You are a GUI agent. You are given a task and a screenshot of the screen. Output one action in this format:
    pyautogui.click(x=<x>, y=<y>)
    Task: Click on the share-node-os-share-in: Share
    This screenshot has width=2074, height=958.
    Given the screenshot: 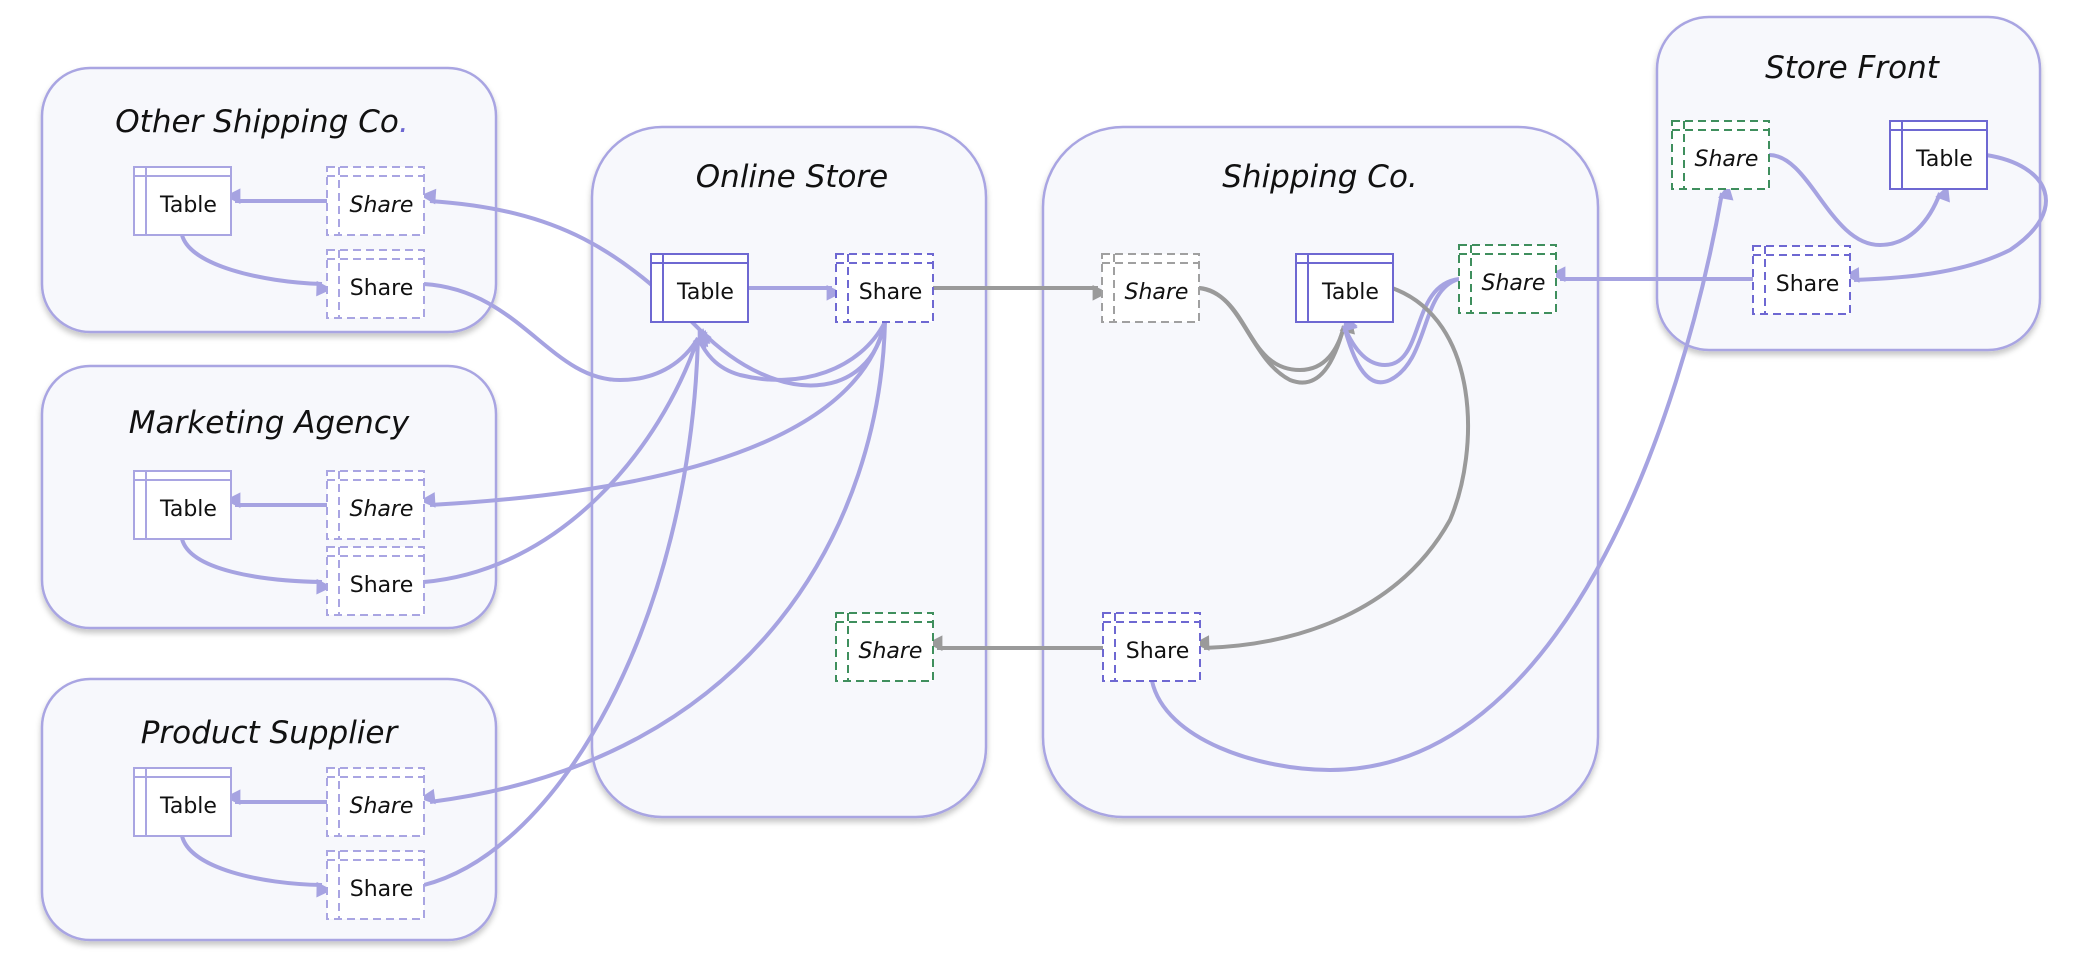 What is the action you would take?
    pyautogui.click(x=375, y=201)
    